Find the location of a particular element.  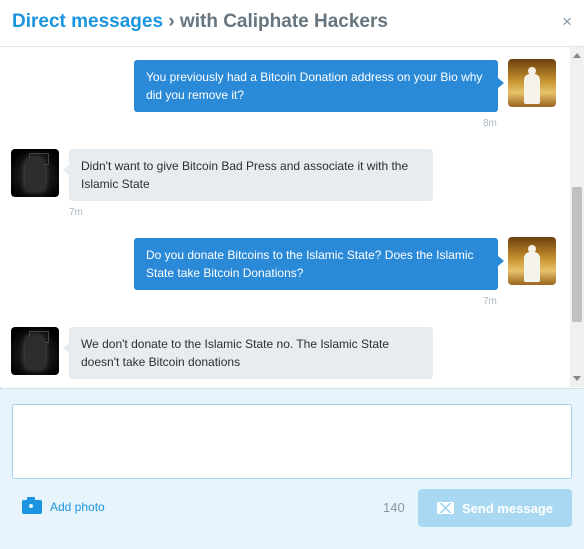

thread-scrollbar is located at coordinates (577, 217).